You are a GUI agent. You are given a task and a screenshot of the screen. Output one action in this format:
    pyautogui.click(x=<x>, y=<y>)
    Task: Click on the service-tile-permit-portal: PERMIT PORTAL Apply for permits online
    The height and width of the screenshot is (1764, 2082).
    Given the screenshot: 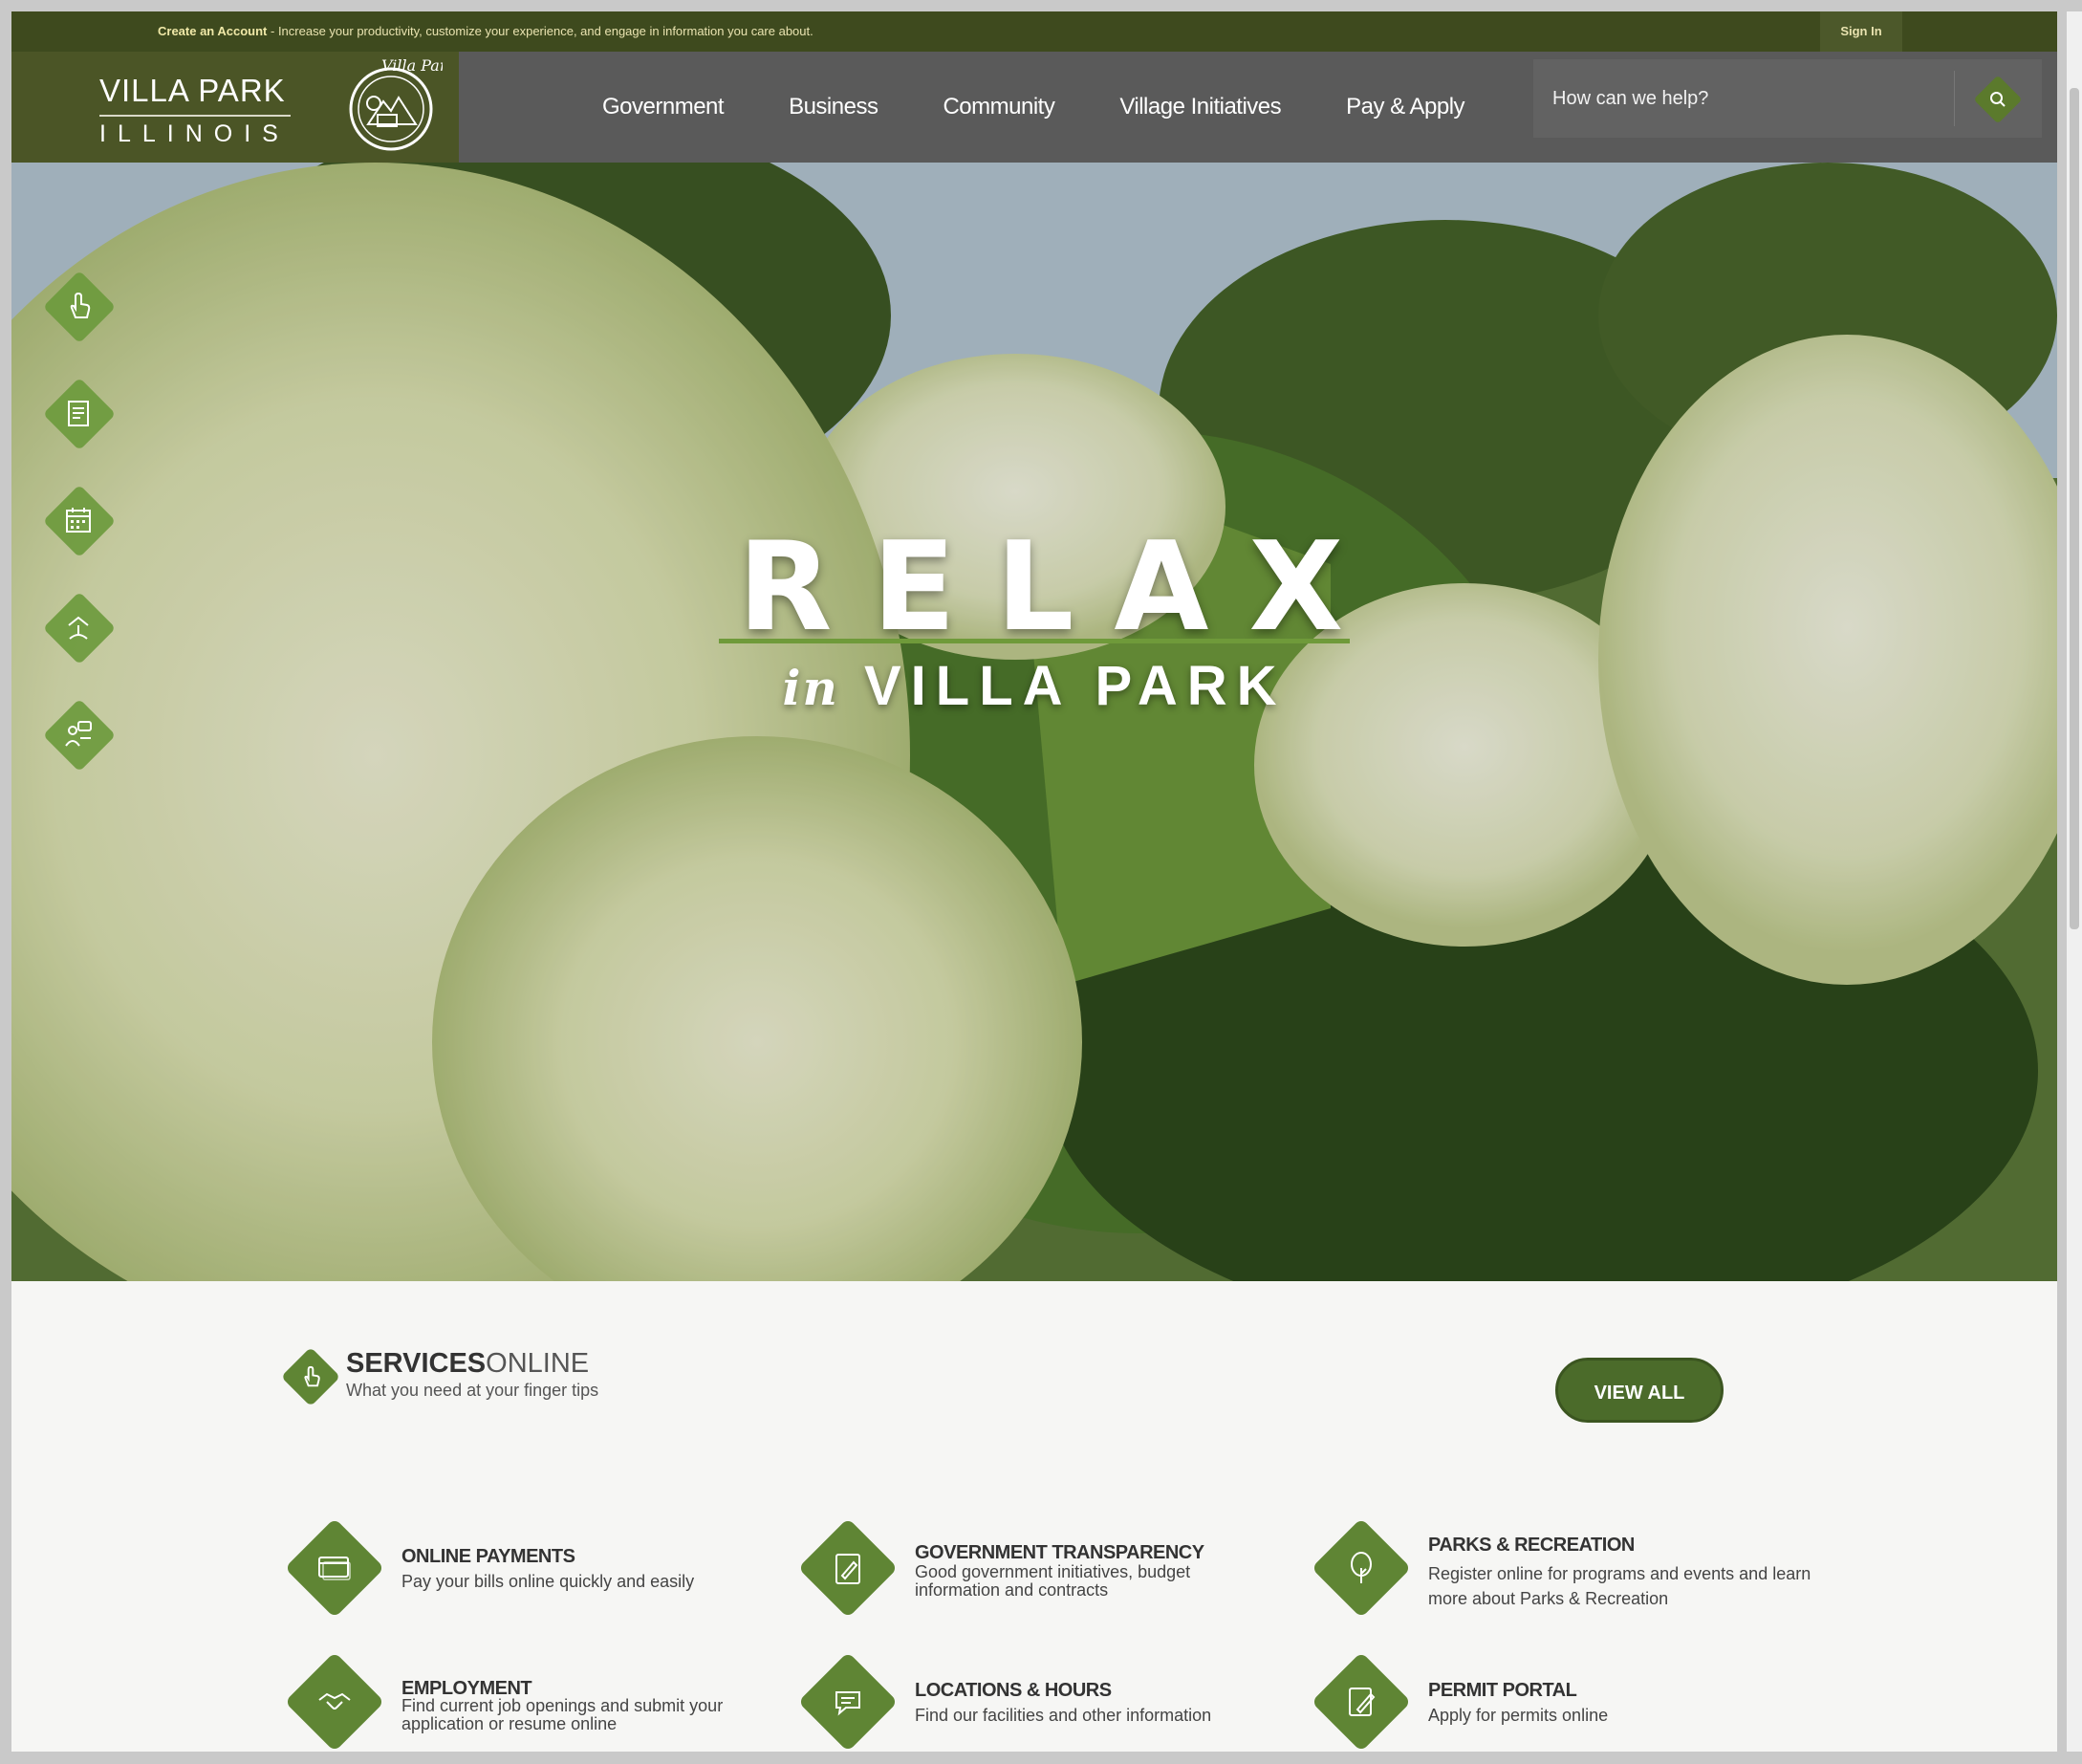 What is the action you would take?
    pyautogui.click(x=1557, y=1700)
    